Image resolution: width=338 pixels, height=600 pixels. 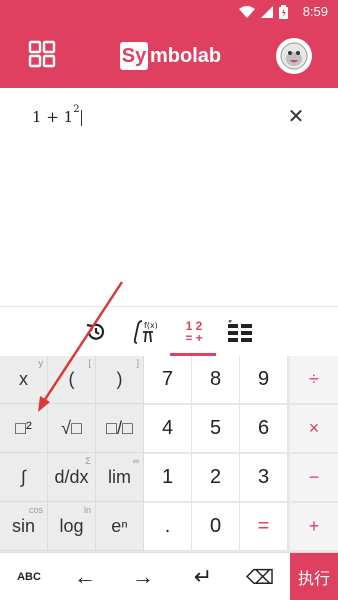 What do you see at coordinates (168, 380) in the screenshot?
I see `key-7: 7` at bounding box center [168, 380].